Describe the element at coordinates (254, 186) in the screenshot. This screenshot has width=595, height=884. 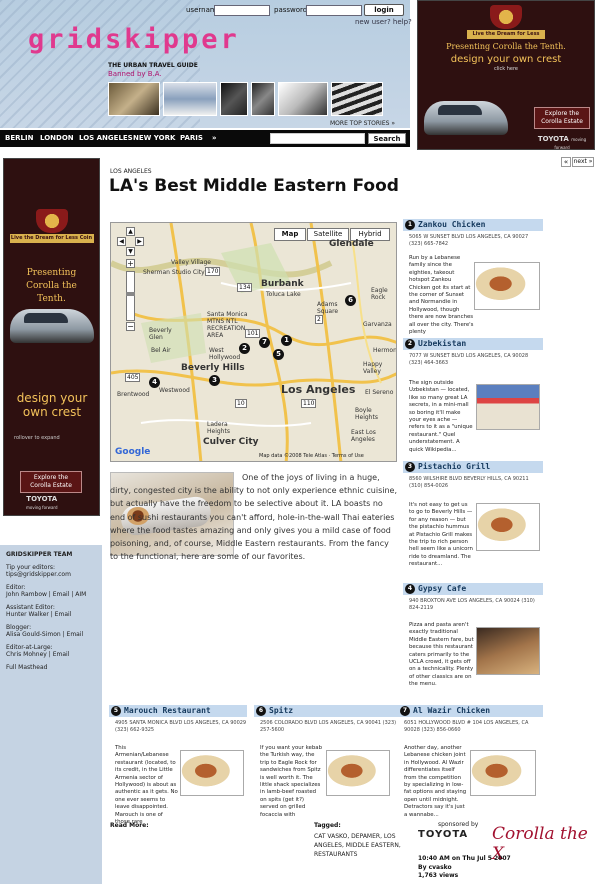
I see `article-title: LA's Best Middle Eastern Food` at that location.